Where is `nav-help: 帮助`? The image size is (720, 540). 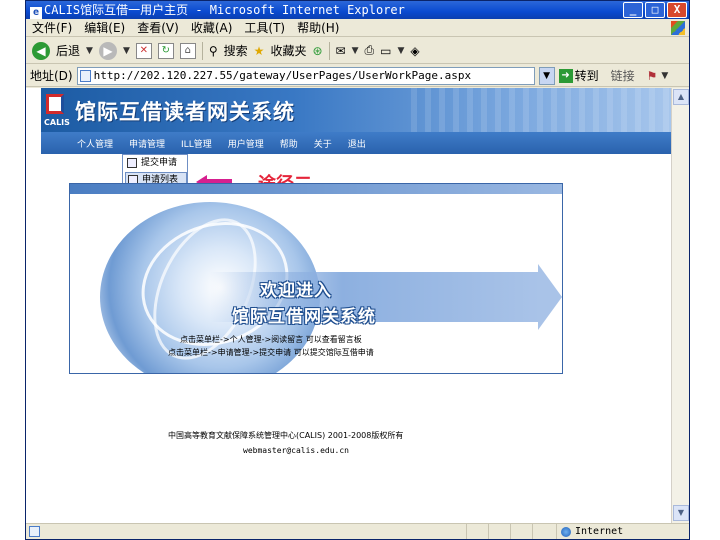 nav-help: 帮助 is located at coordinates (289, 143).